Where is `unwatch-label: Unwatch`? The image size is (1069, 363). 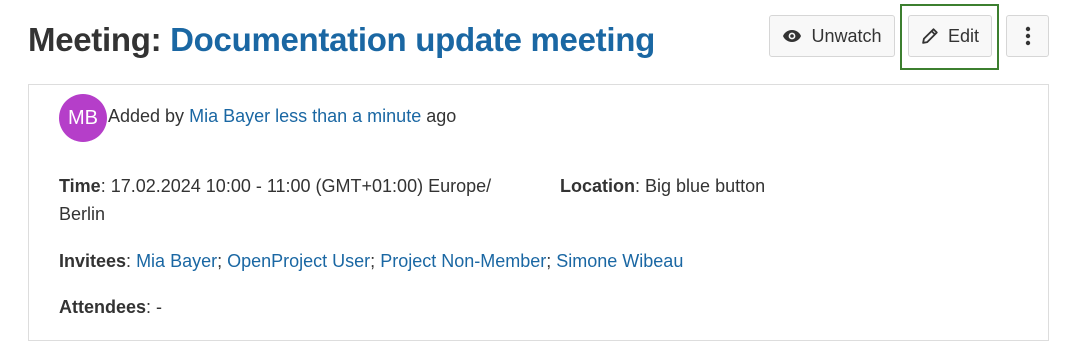 unwatch-label: Unwatch is located at coordinates (846, 35).